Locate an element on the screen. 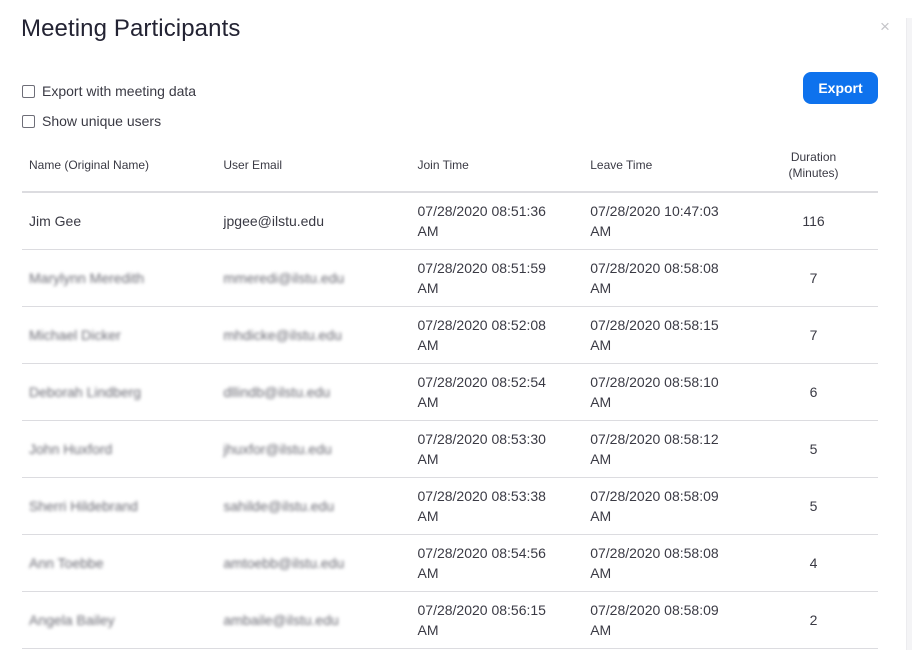  checkbox-label: Show unique users is located at coordinates (102, 121).